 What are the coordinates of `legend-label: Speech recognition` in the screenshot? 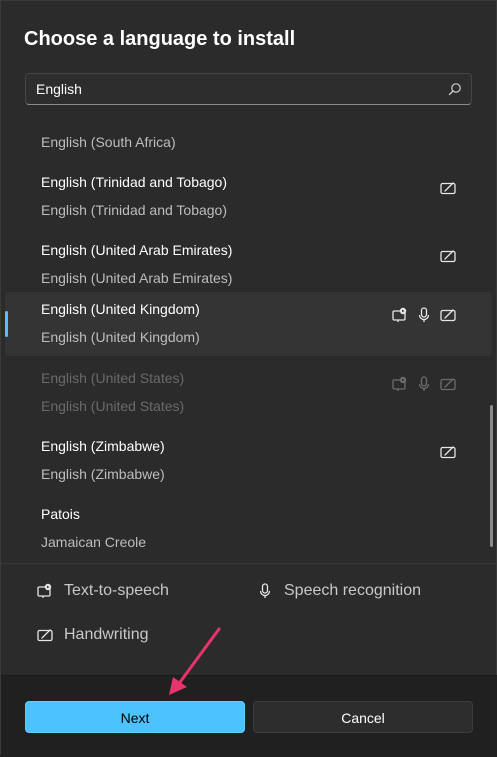 It's located at (352, 590).